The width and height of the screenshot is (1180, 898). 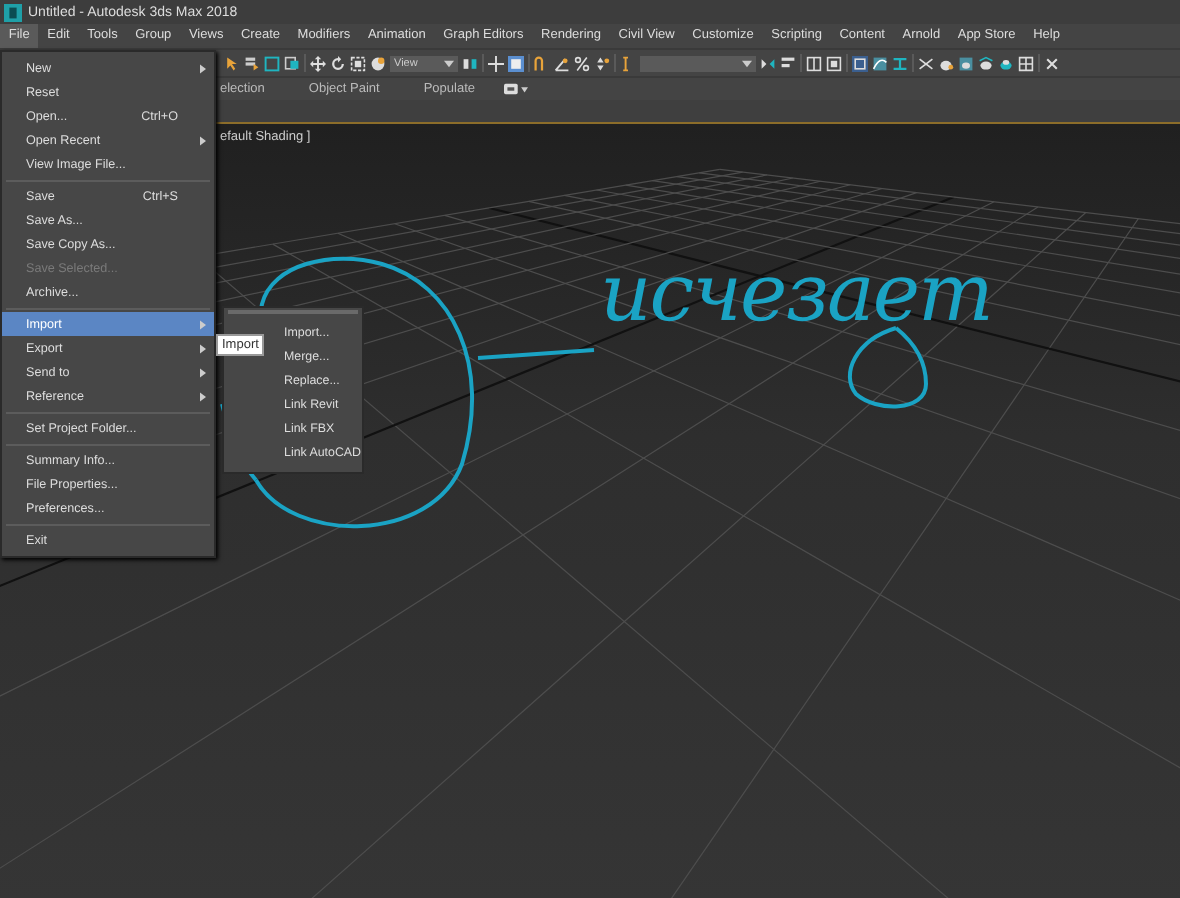 I want to click on grid-icon, so click(x=1026, y=63).